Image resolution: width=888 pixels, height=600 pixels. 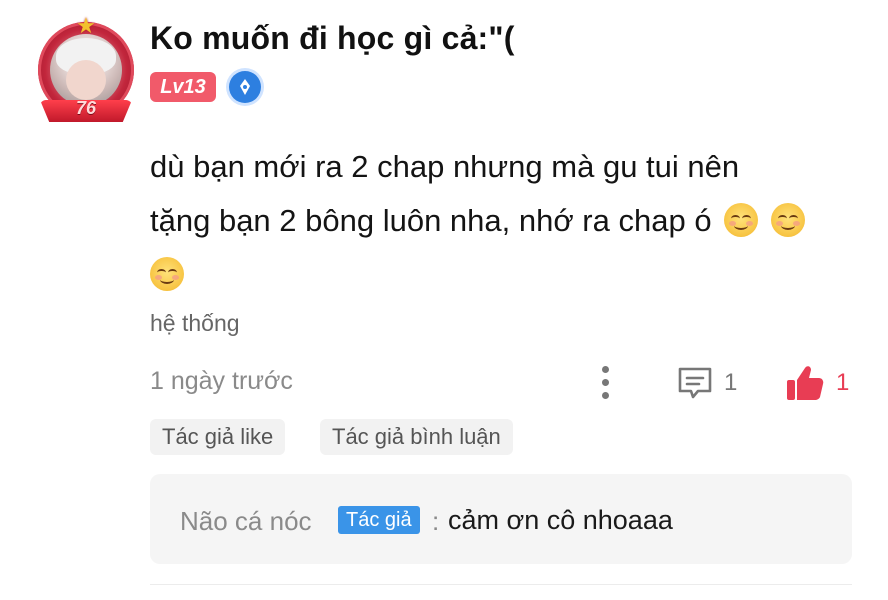 What do you see at coordinates (183, 87) in the screenshot?
I see `level-badge: Lv13` at bounding box center [183, 87].